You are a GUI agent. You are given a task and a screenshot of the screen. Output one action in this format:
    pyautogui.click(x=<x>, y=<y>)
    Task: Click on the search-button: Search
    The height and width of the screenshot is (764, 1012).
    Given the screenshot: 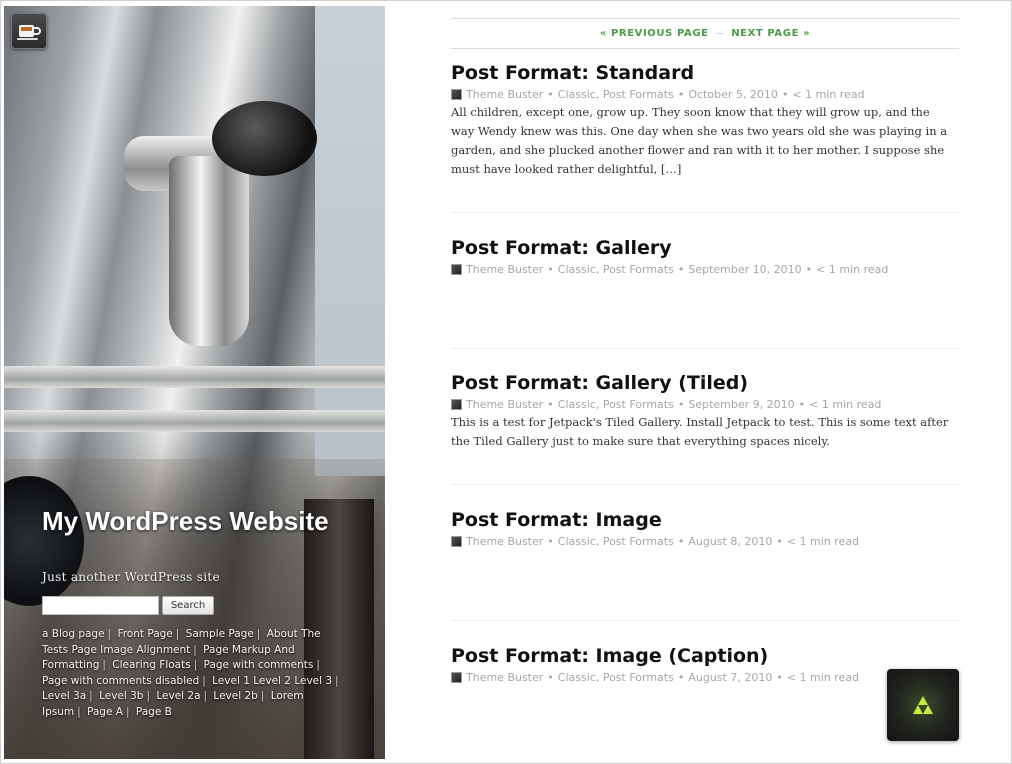 What is the action you would take?
    pyautogui.click(x=188, y=605)
    